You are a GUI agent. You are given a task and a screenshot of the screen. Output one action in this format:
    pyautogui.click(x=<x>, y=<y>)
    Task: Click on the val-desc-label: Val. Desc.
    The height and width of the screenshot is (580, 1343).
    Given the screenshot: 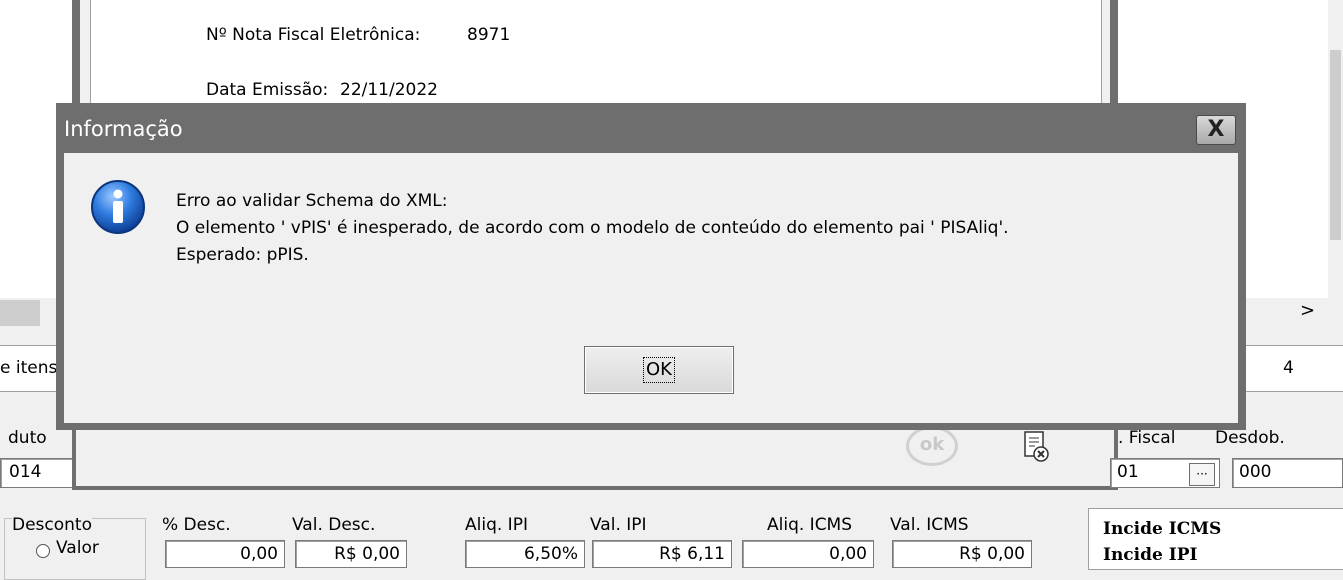 What is the action you would take?
    pyautogui.click(x=334, y=525)
    